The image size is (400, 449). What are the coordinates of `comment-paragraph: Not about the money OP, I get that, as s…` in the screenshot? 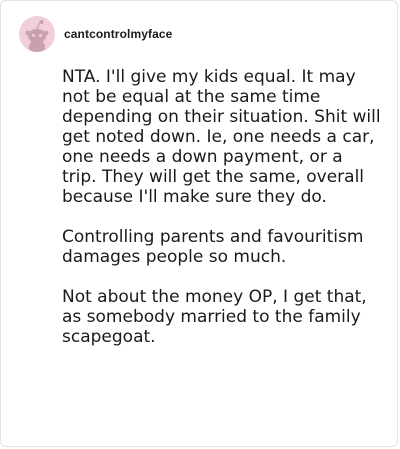 It's located at (214, 317).